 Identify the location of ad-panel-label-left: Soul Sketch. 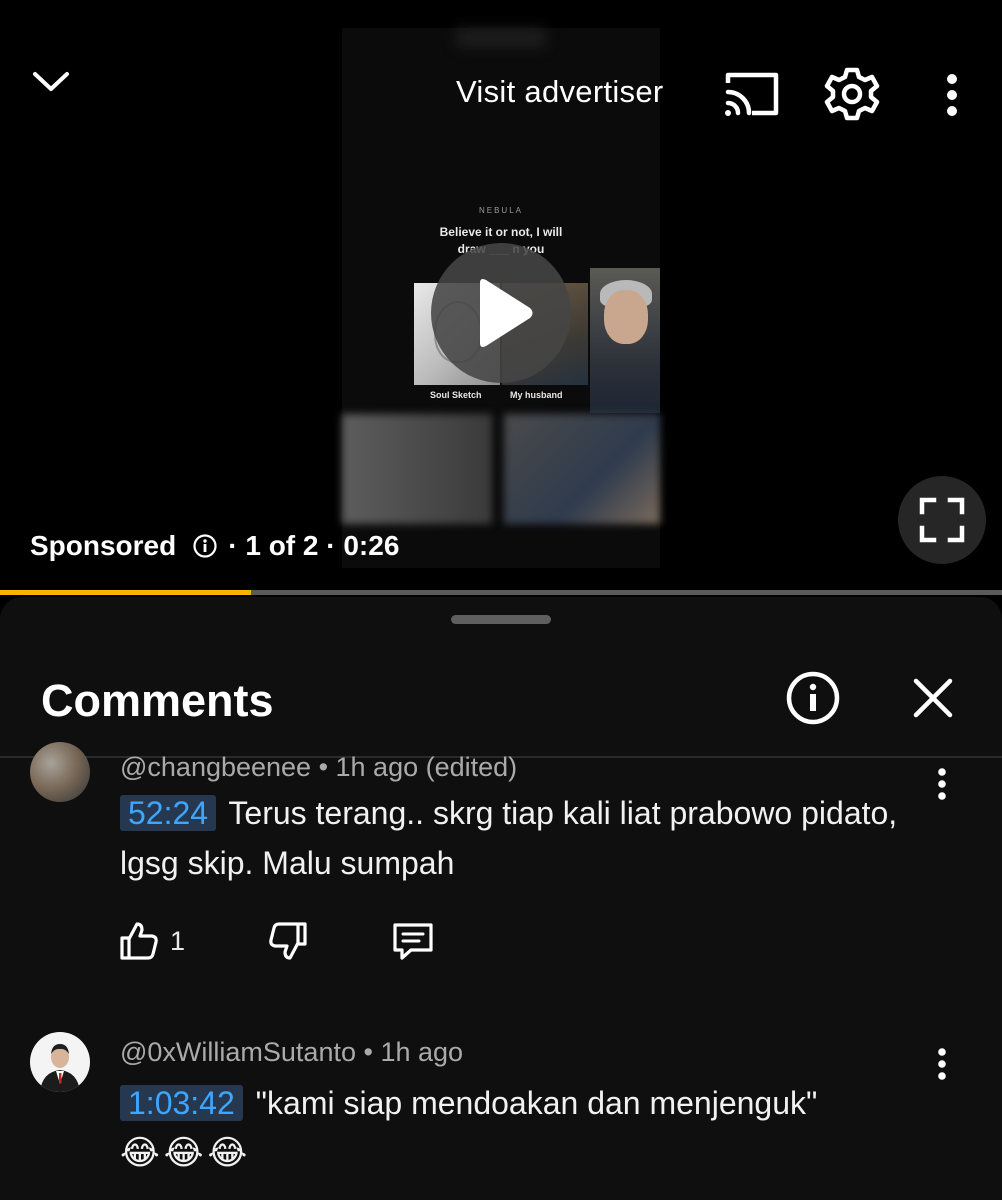
(456, 395).